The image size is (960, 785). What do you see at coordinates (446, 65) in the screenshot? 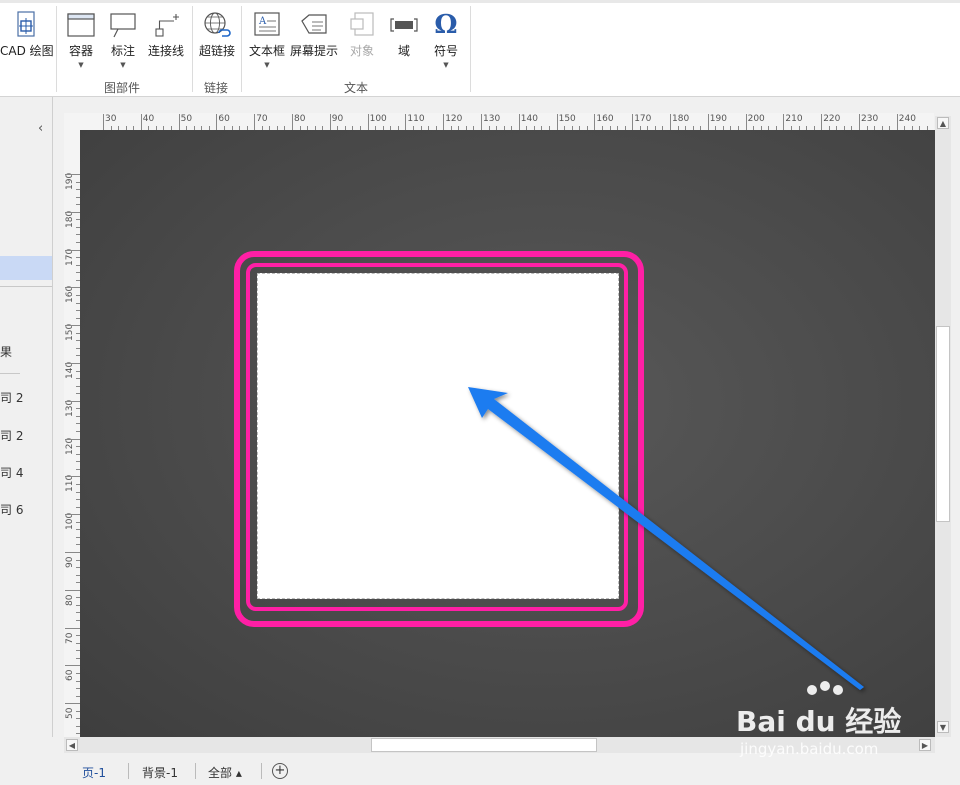
I see `symbol-dropdown-icon: ▼` at bounding box center [446, 65].